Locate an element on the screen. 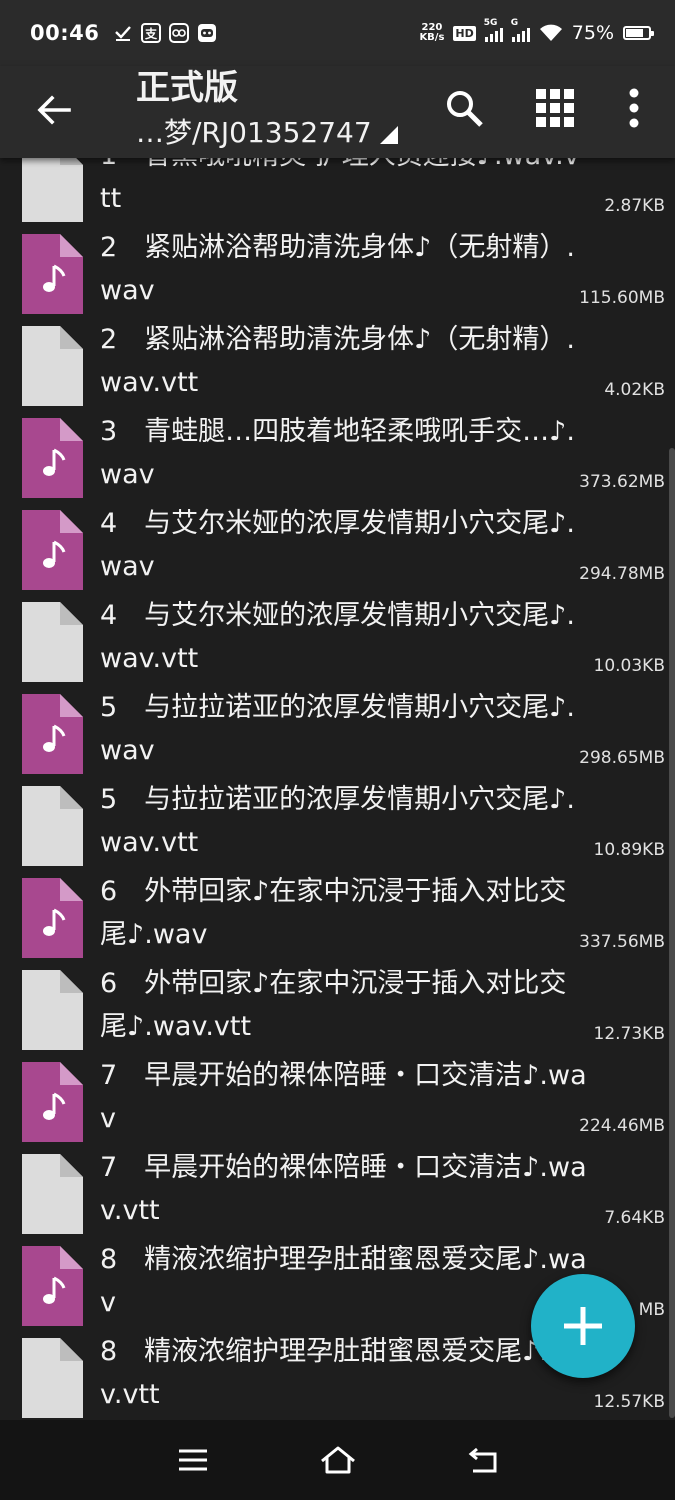 Image resolution: width=675 pixels, height=1500 pixels. recents-button is located at coordinates (193, 1460).